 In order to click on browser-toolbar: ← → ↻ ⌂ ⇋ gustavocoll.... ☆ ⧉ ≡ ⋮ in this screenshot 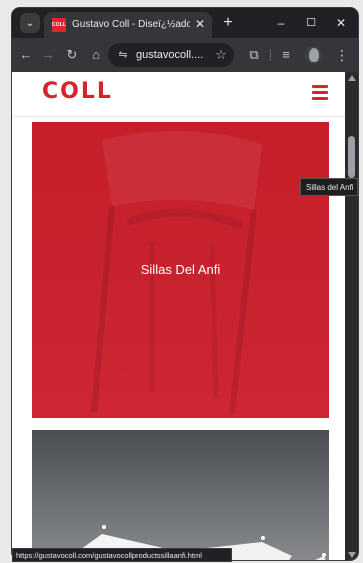, I will do `click(185, 55)`.